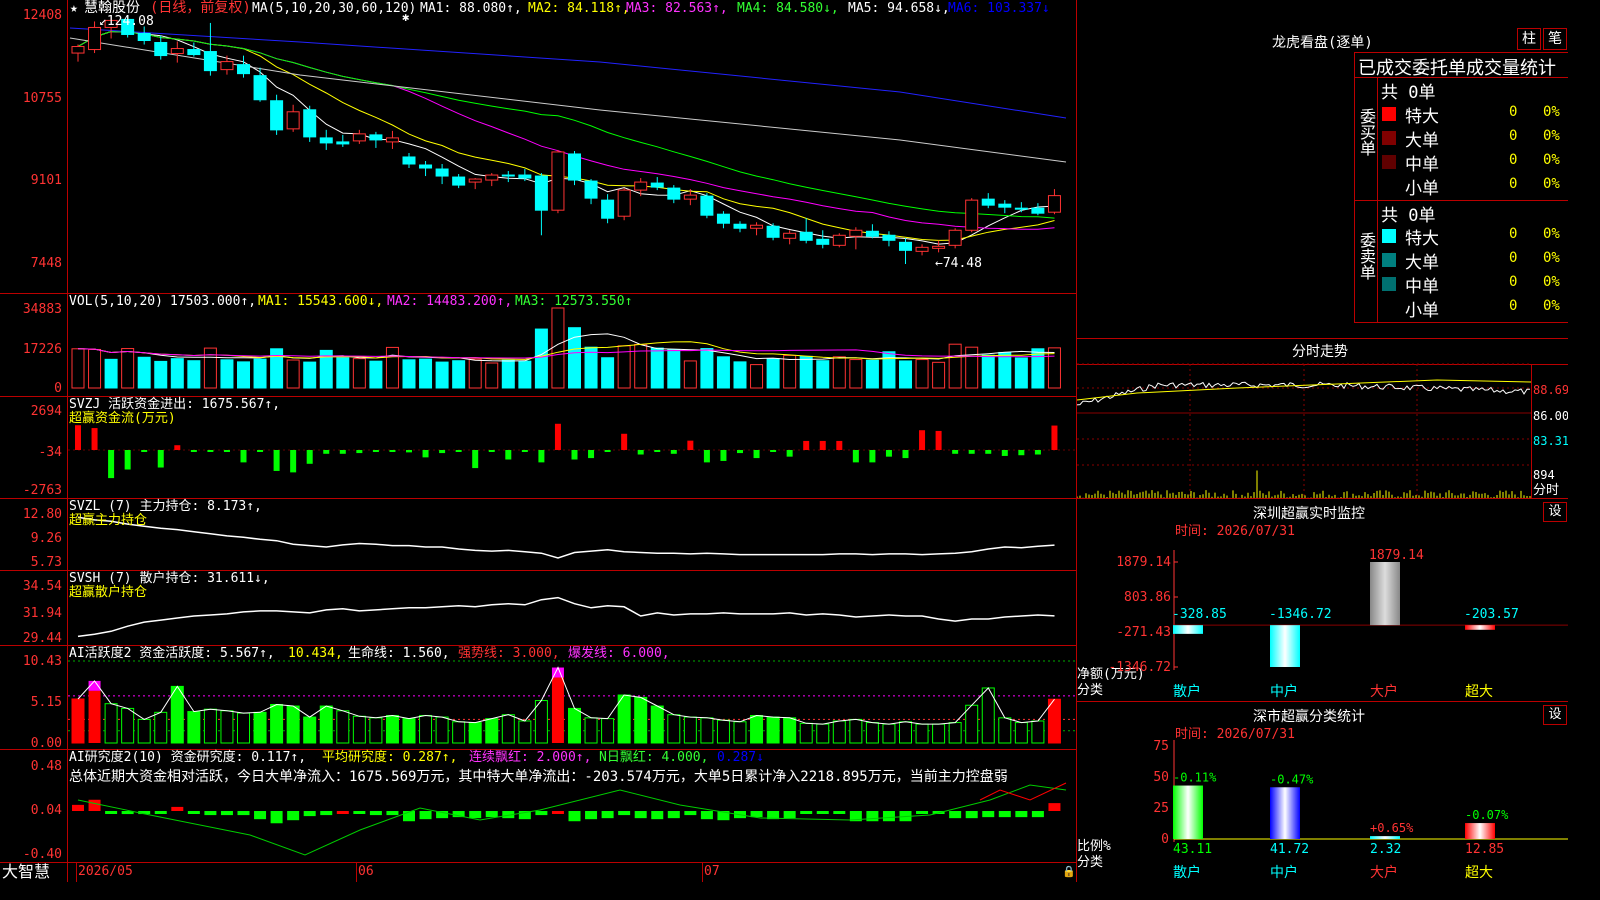 This screenshot has height=900, width=1600. Describe the element at coordinates (213, 301) in the screenshot. I see `vol-value: 17503.000↑,` at that location.